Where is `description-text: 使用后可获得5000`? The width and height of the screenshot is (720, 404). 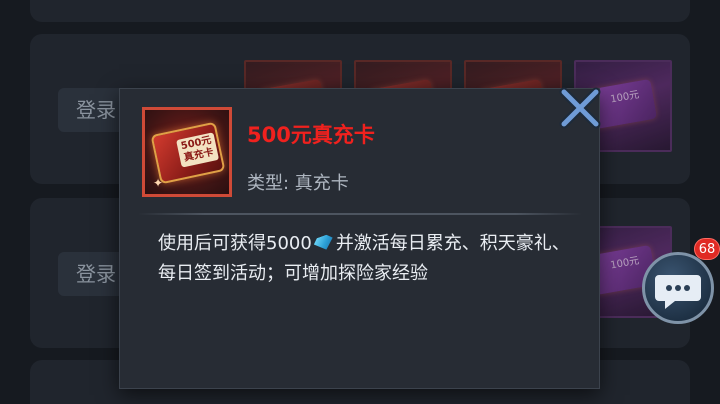
description-text: 使用后可获得5000 is located at coordinates (235, 243).